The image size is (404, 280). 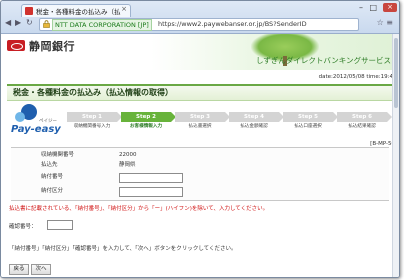 What do you see at coordinates (151, 178) in the screenshot?
I see `payment-number-input` at bounding box center [151, 178].